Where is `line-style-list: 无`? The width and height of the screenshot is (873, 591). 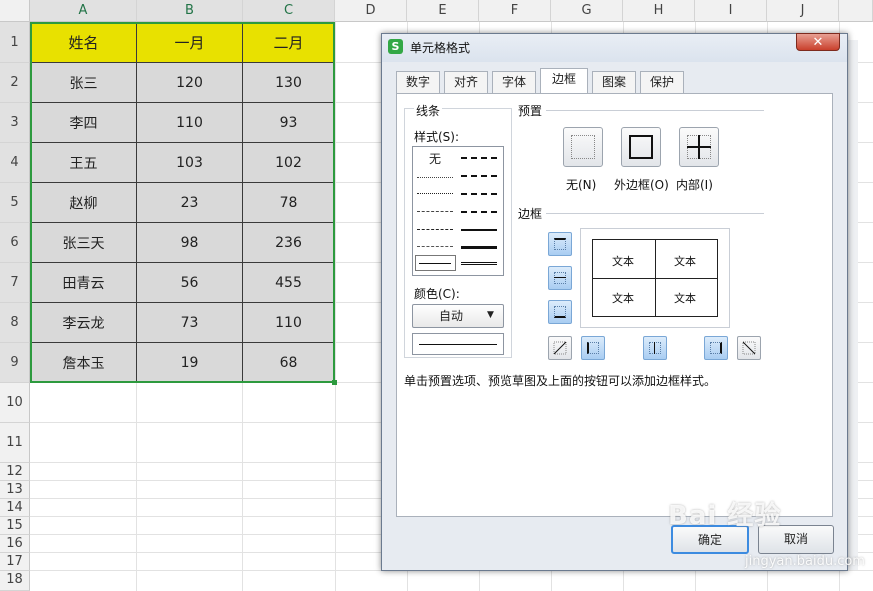 line-style-list: 无 is located at coordinates (458, 211).